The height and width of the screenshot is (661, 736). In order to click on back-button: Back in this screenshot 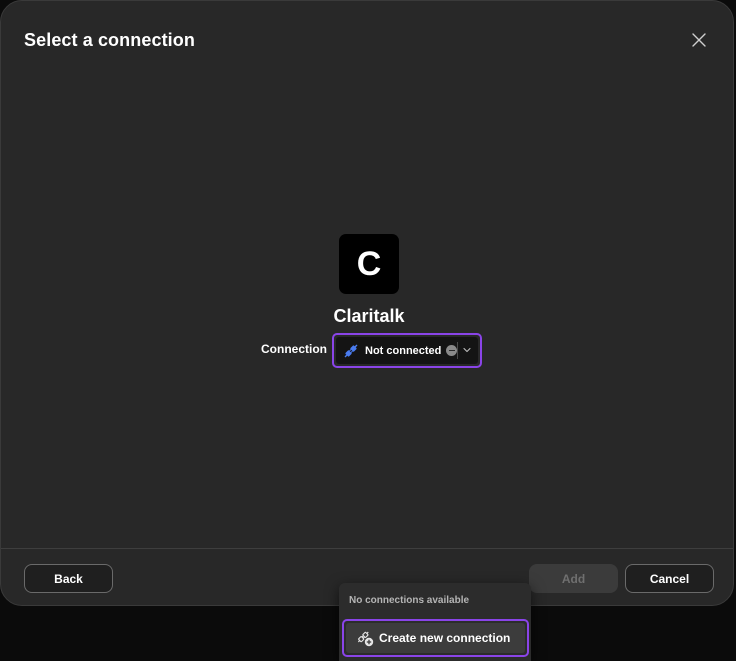, I will do `click(68, 578)`.